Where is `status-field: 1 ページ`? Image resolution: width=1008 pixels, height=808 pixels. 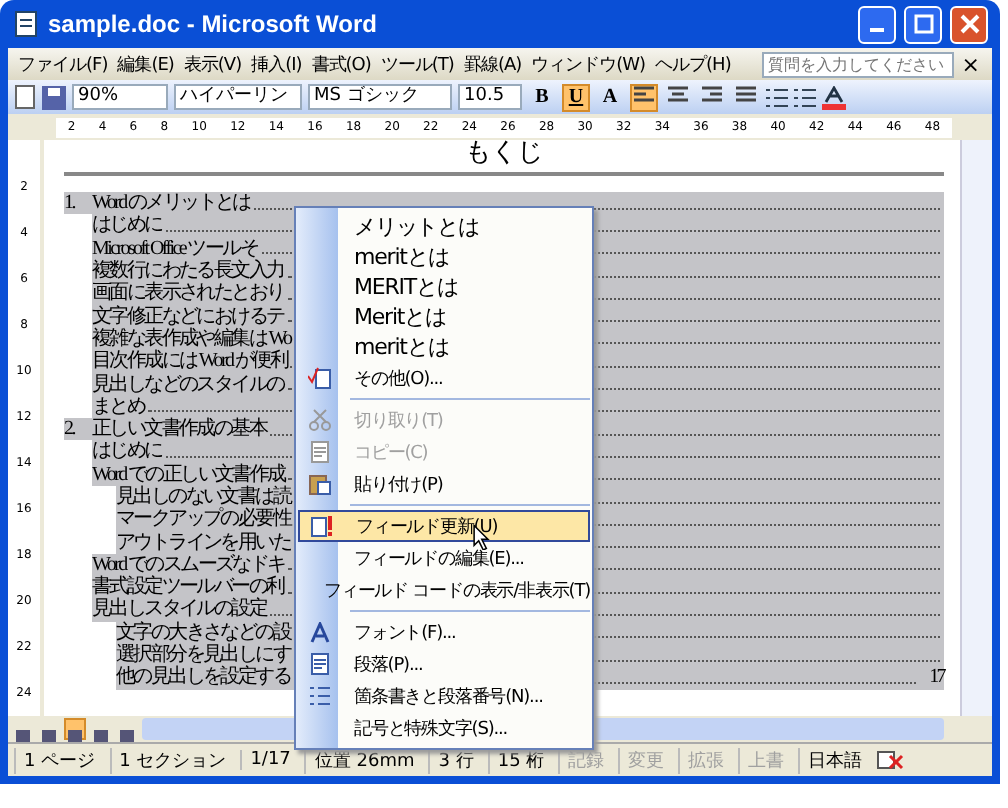
status-field: 1 ページ is located at coordinates (59, 760).